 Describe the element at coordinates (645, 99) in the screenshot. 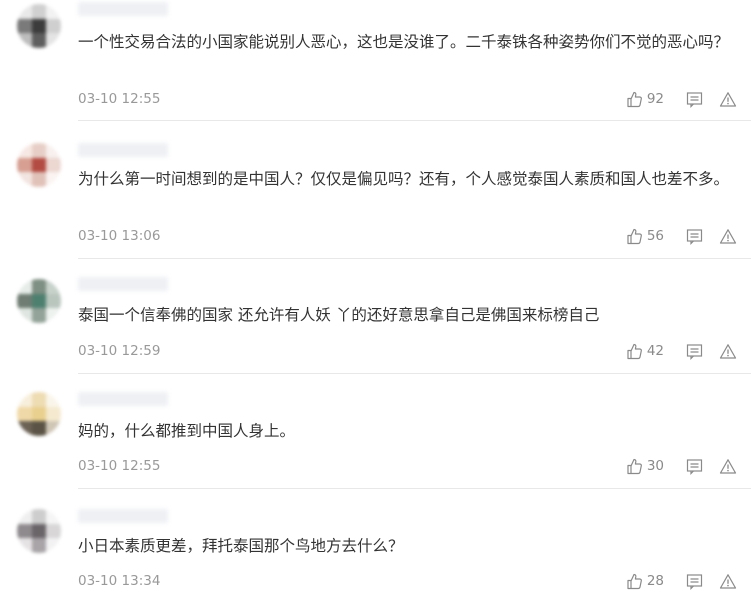

I see `like-button: 92` at that location.